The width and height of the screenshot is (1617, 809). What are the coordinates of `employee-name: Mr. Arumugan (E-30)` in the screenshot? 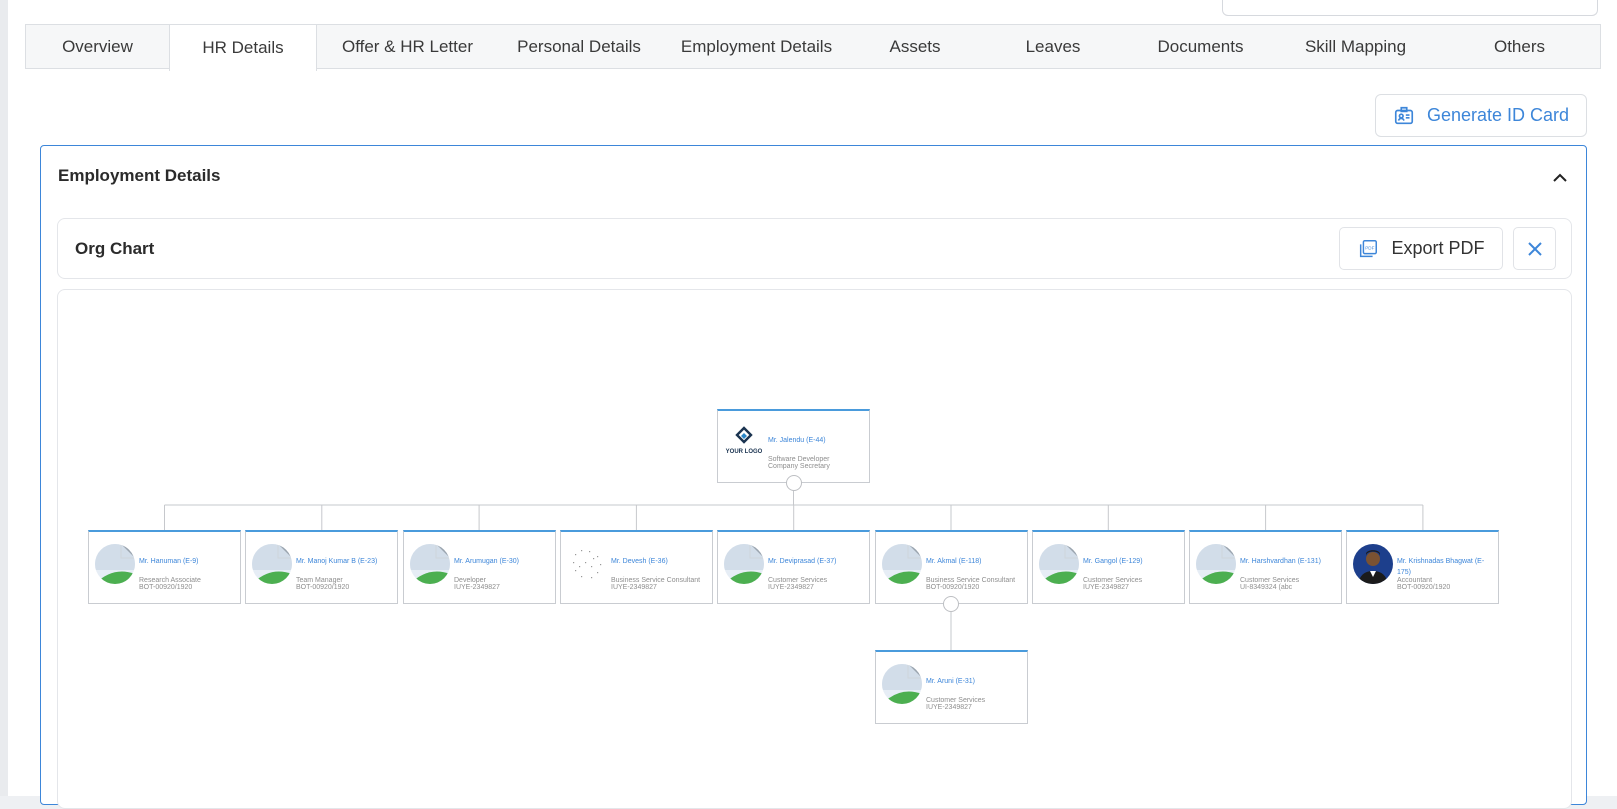 It's located at (486, 561).